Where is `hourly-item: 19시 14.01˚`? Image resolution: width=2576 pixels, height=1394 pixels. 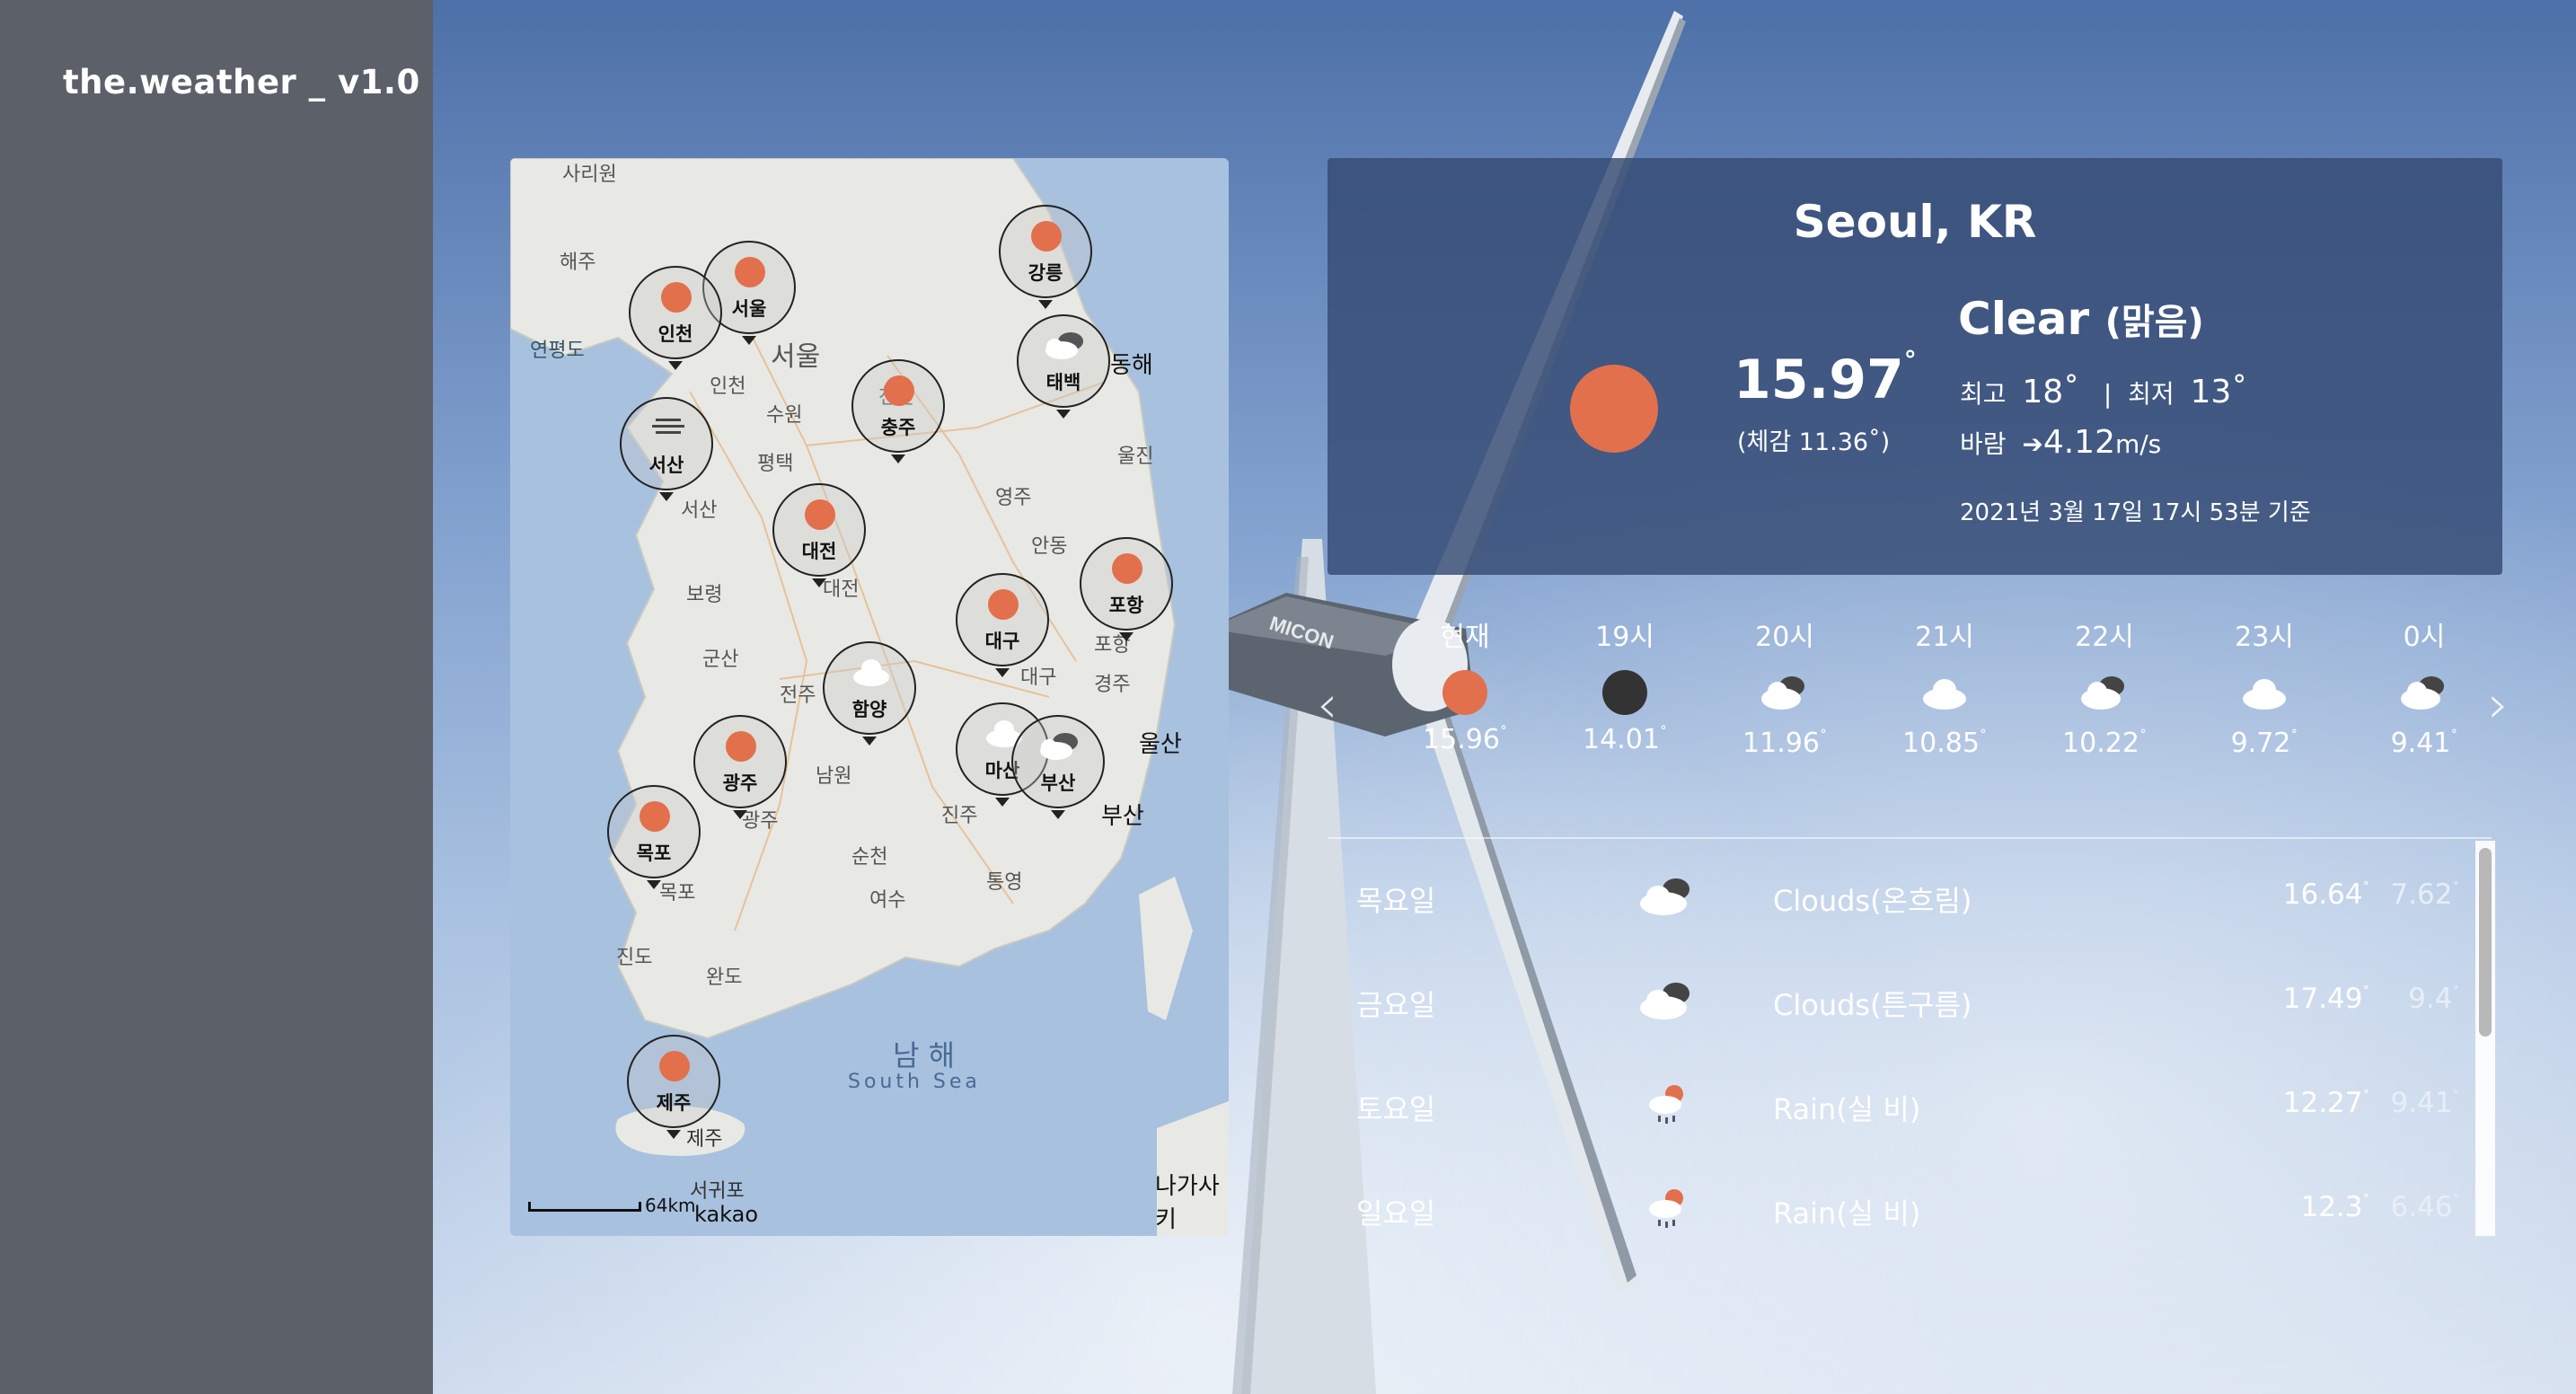 hourly-item: 19시 14.01˚ is located at coordinates (1625, 688).